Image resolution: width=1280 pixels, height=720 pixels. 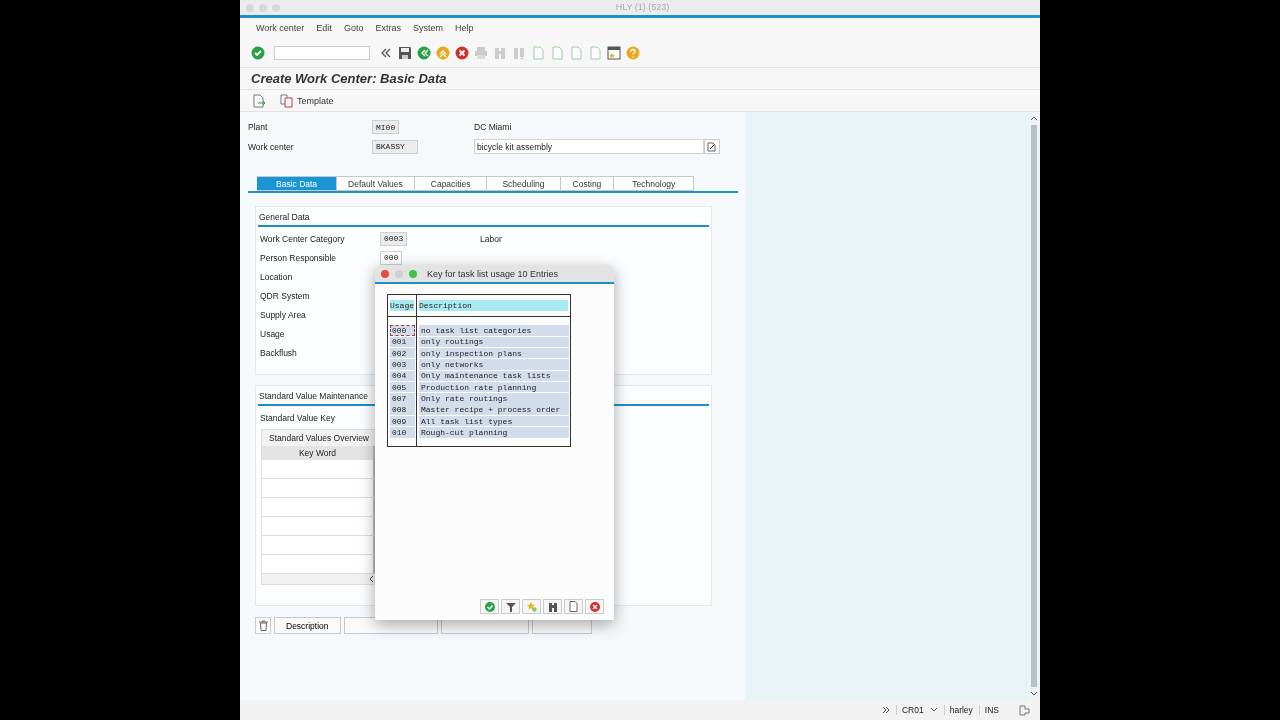 I want to click on tab: Technology, so click(x=654, y=183).